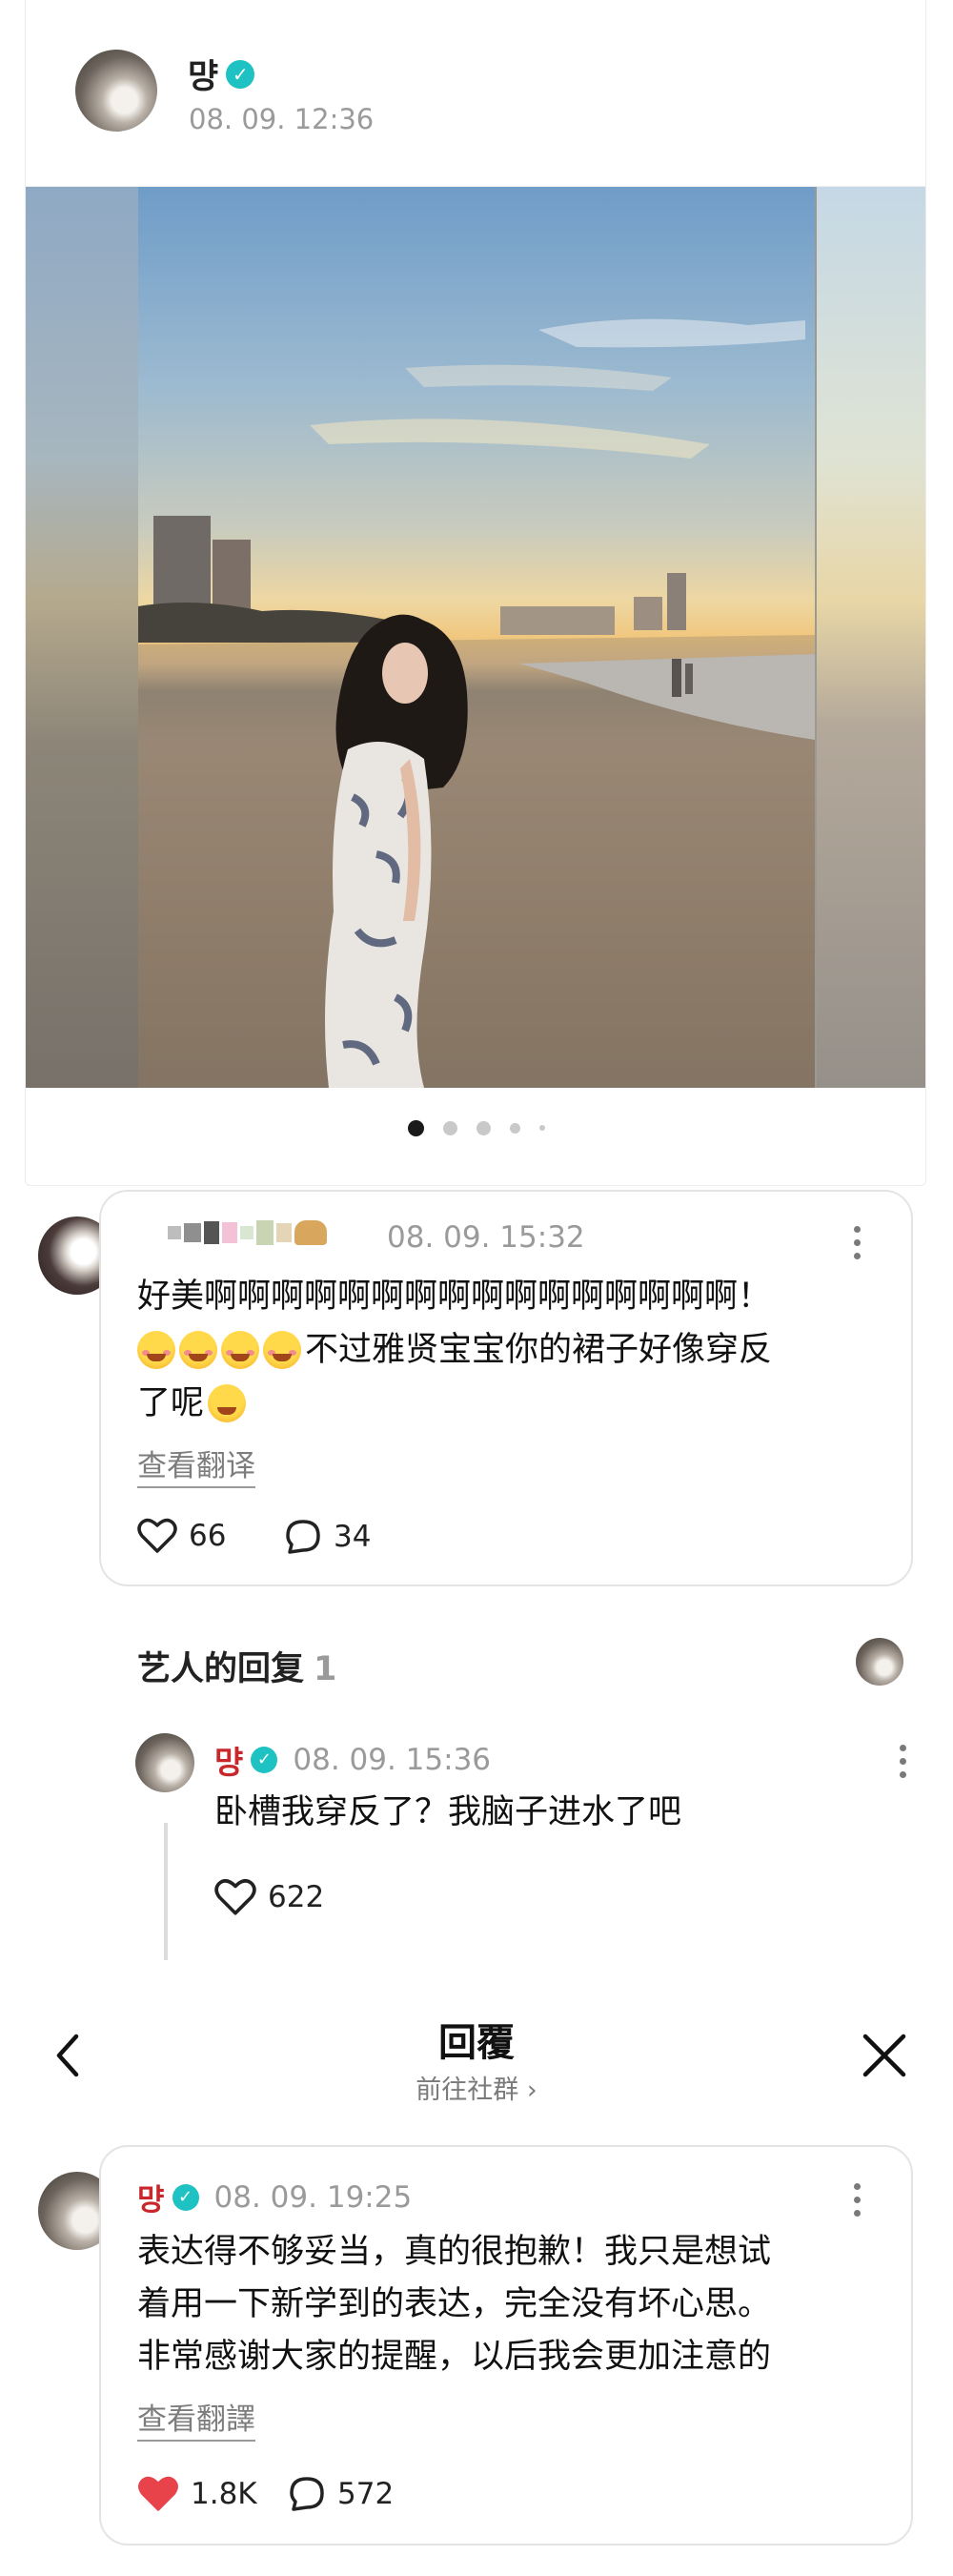 The height and width of the screenshot is (2576, 953). I want to click on artist-comment-line1: 表达得不够妥当，真的很抱歉！我只是想试, so click(455, 2252).